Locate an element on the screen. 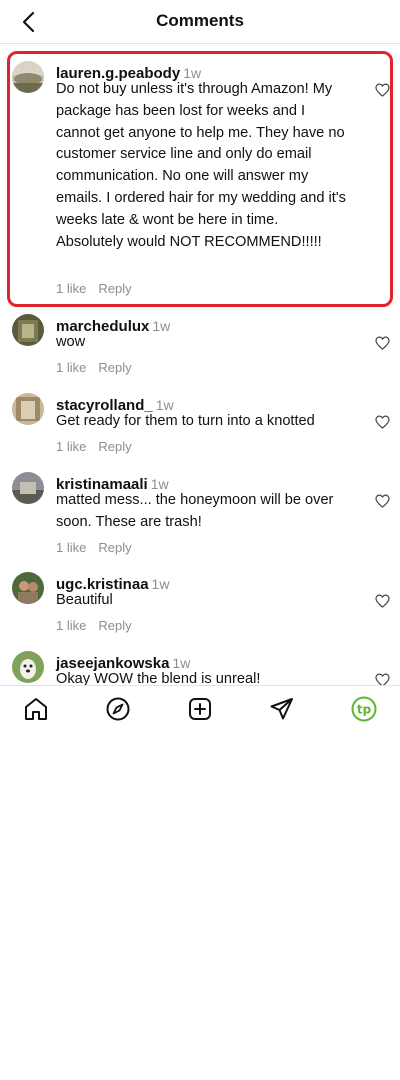 This screenshot has width=400, height=1080. create-icon is located at coordinates (200, 709).